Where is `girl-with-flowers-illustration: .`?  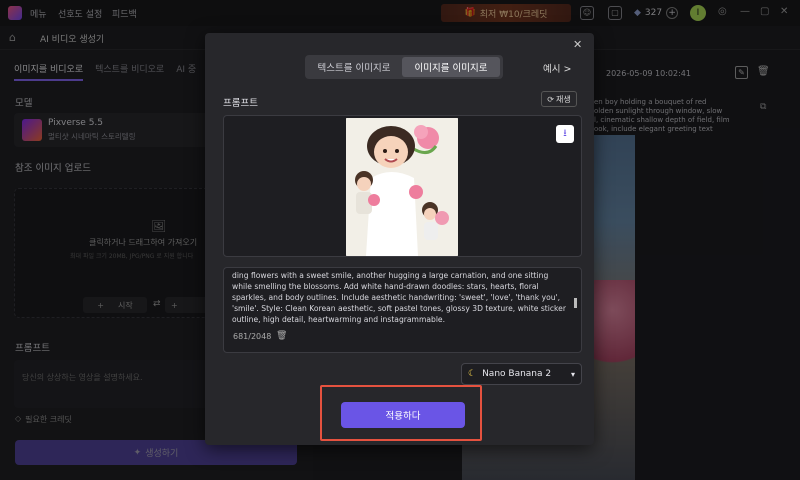 girl-with-flowers-illustration: . is located at coordinates (402, 187).